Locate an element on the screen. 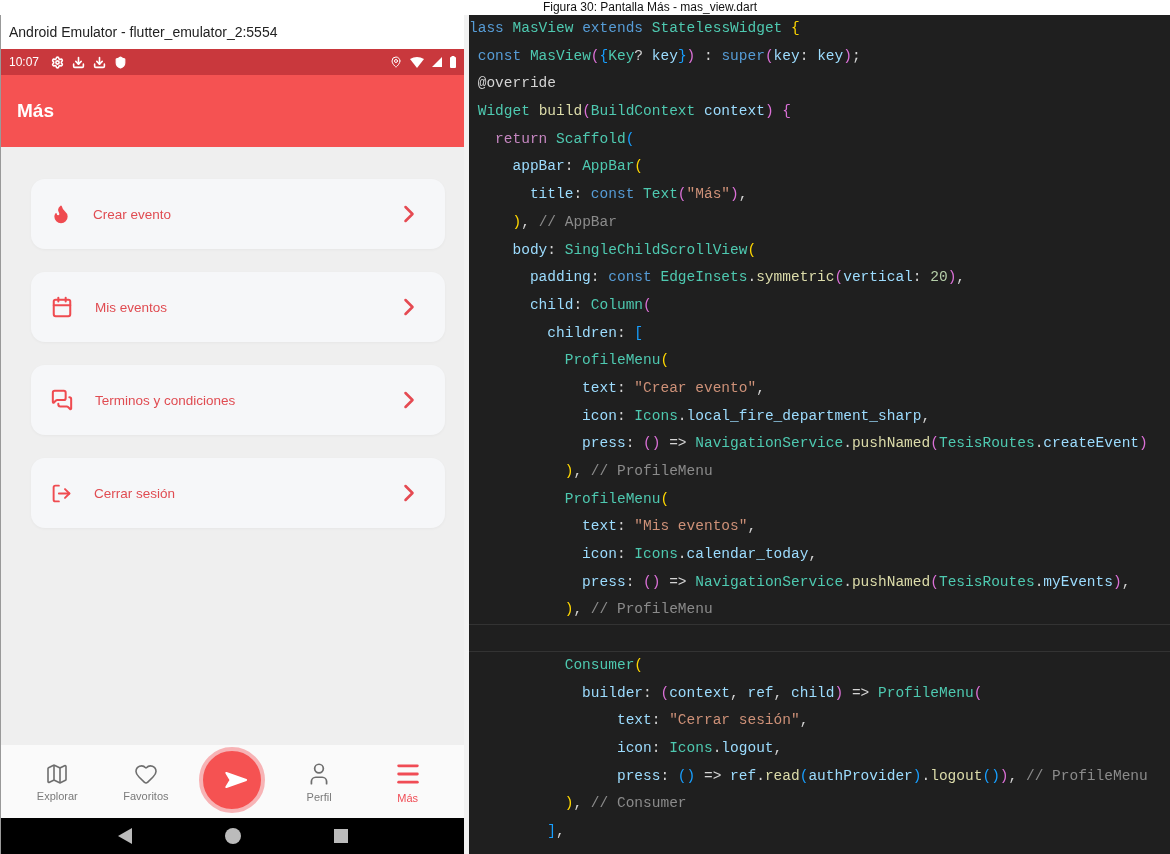 Image resolution: width=1170 pixels, height=854 pixels. code-line: lass MasView extends StatelessWidget { is located at coordinates (634, 28).